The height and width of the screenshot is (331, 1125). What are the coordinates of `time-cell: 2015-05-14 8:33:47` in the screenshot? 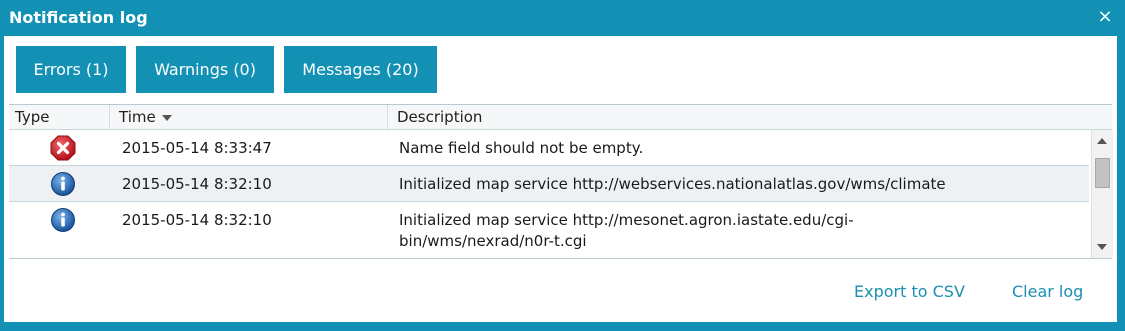 It's located at (197, 148).